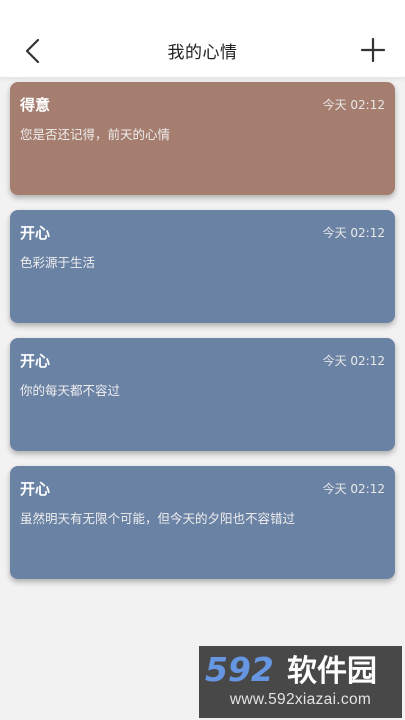 This screenshot has height=720, width=405. I want to click on mood-content: 您是否还记得，前天的心情, so click(95, 134).